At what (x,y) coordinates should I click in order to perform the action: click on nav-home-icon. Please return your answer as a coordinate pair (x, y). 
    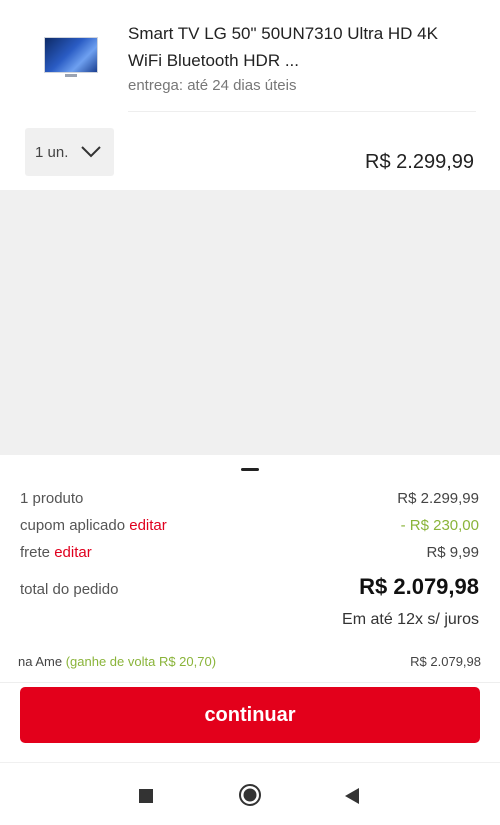
    Looking at the image, I should click on (250, 795).